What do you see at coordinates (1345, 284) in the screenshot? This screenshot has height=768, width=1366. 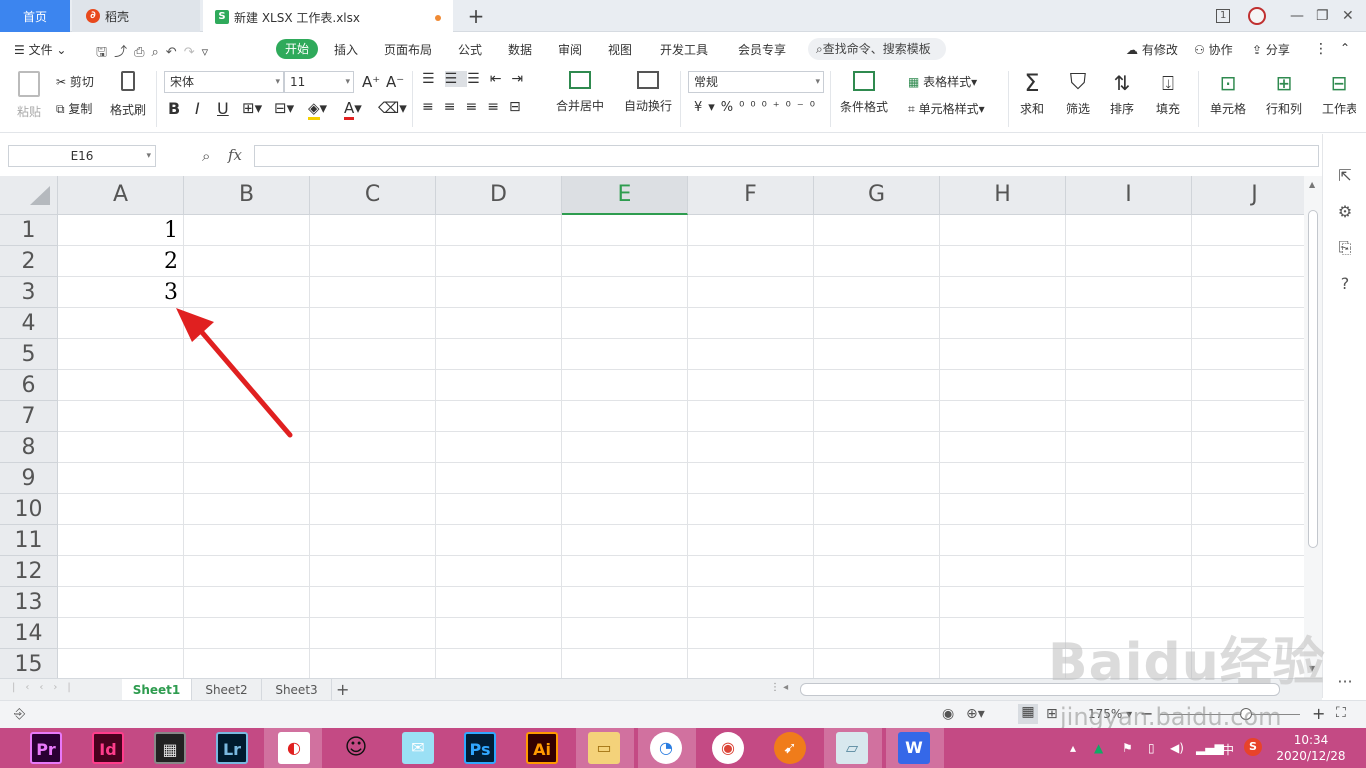 I see `help-icon: ?` at bounding box center [1345, 284].